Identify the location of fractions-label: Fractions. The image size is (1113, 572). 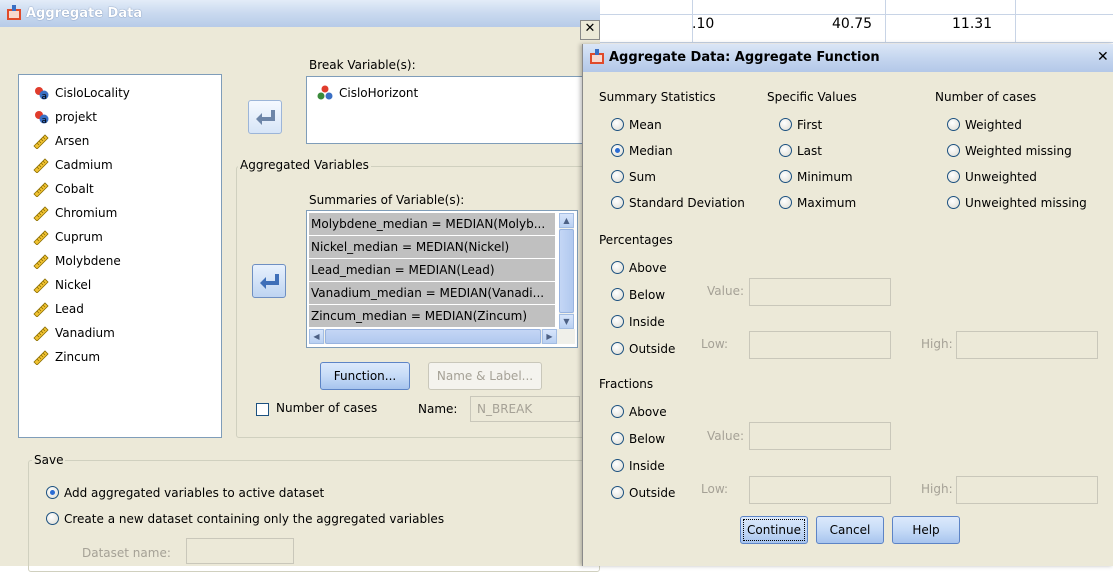
(626, 384).